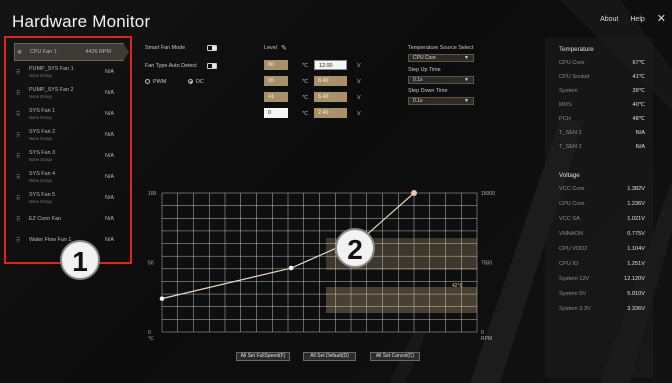 The height and width of the screenshot is (383, 672). What do you see at coordinates (602, 309) in the screenshot?
I see `voltage-row: System 3.3V 3.336V` at bounding box center [602, 309].